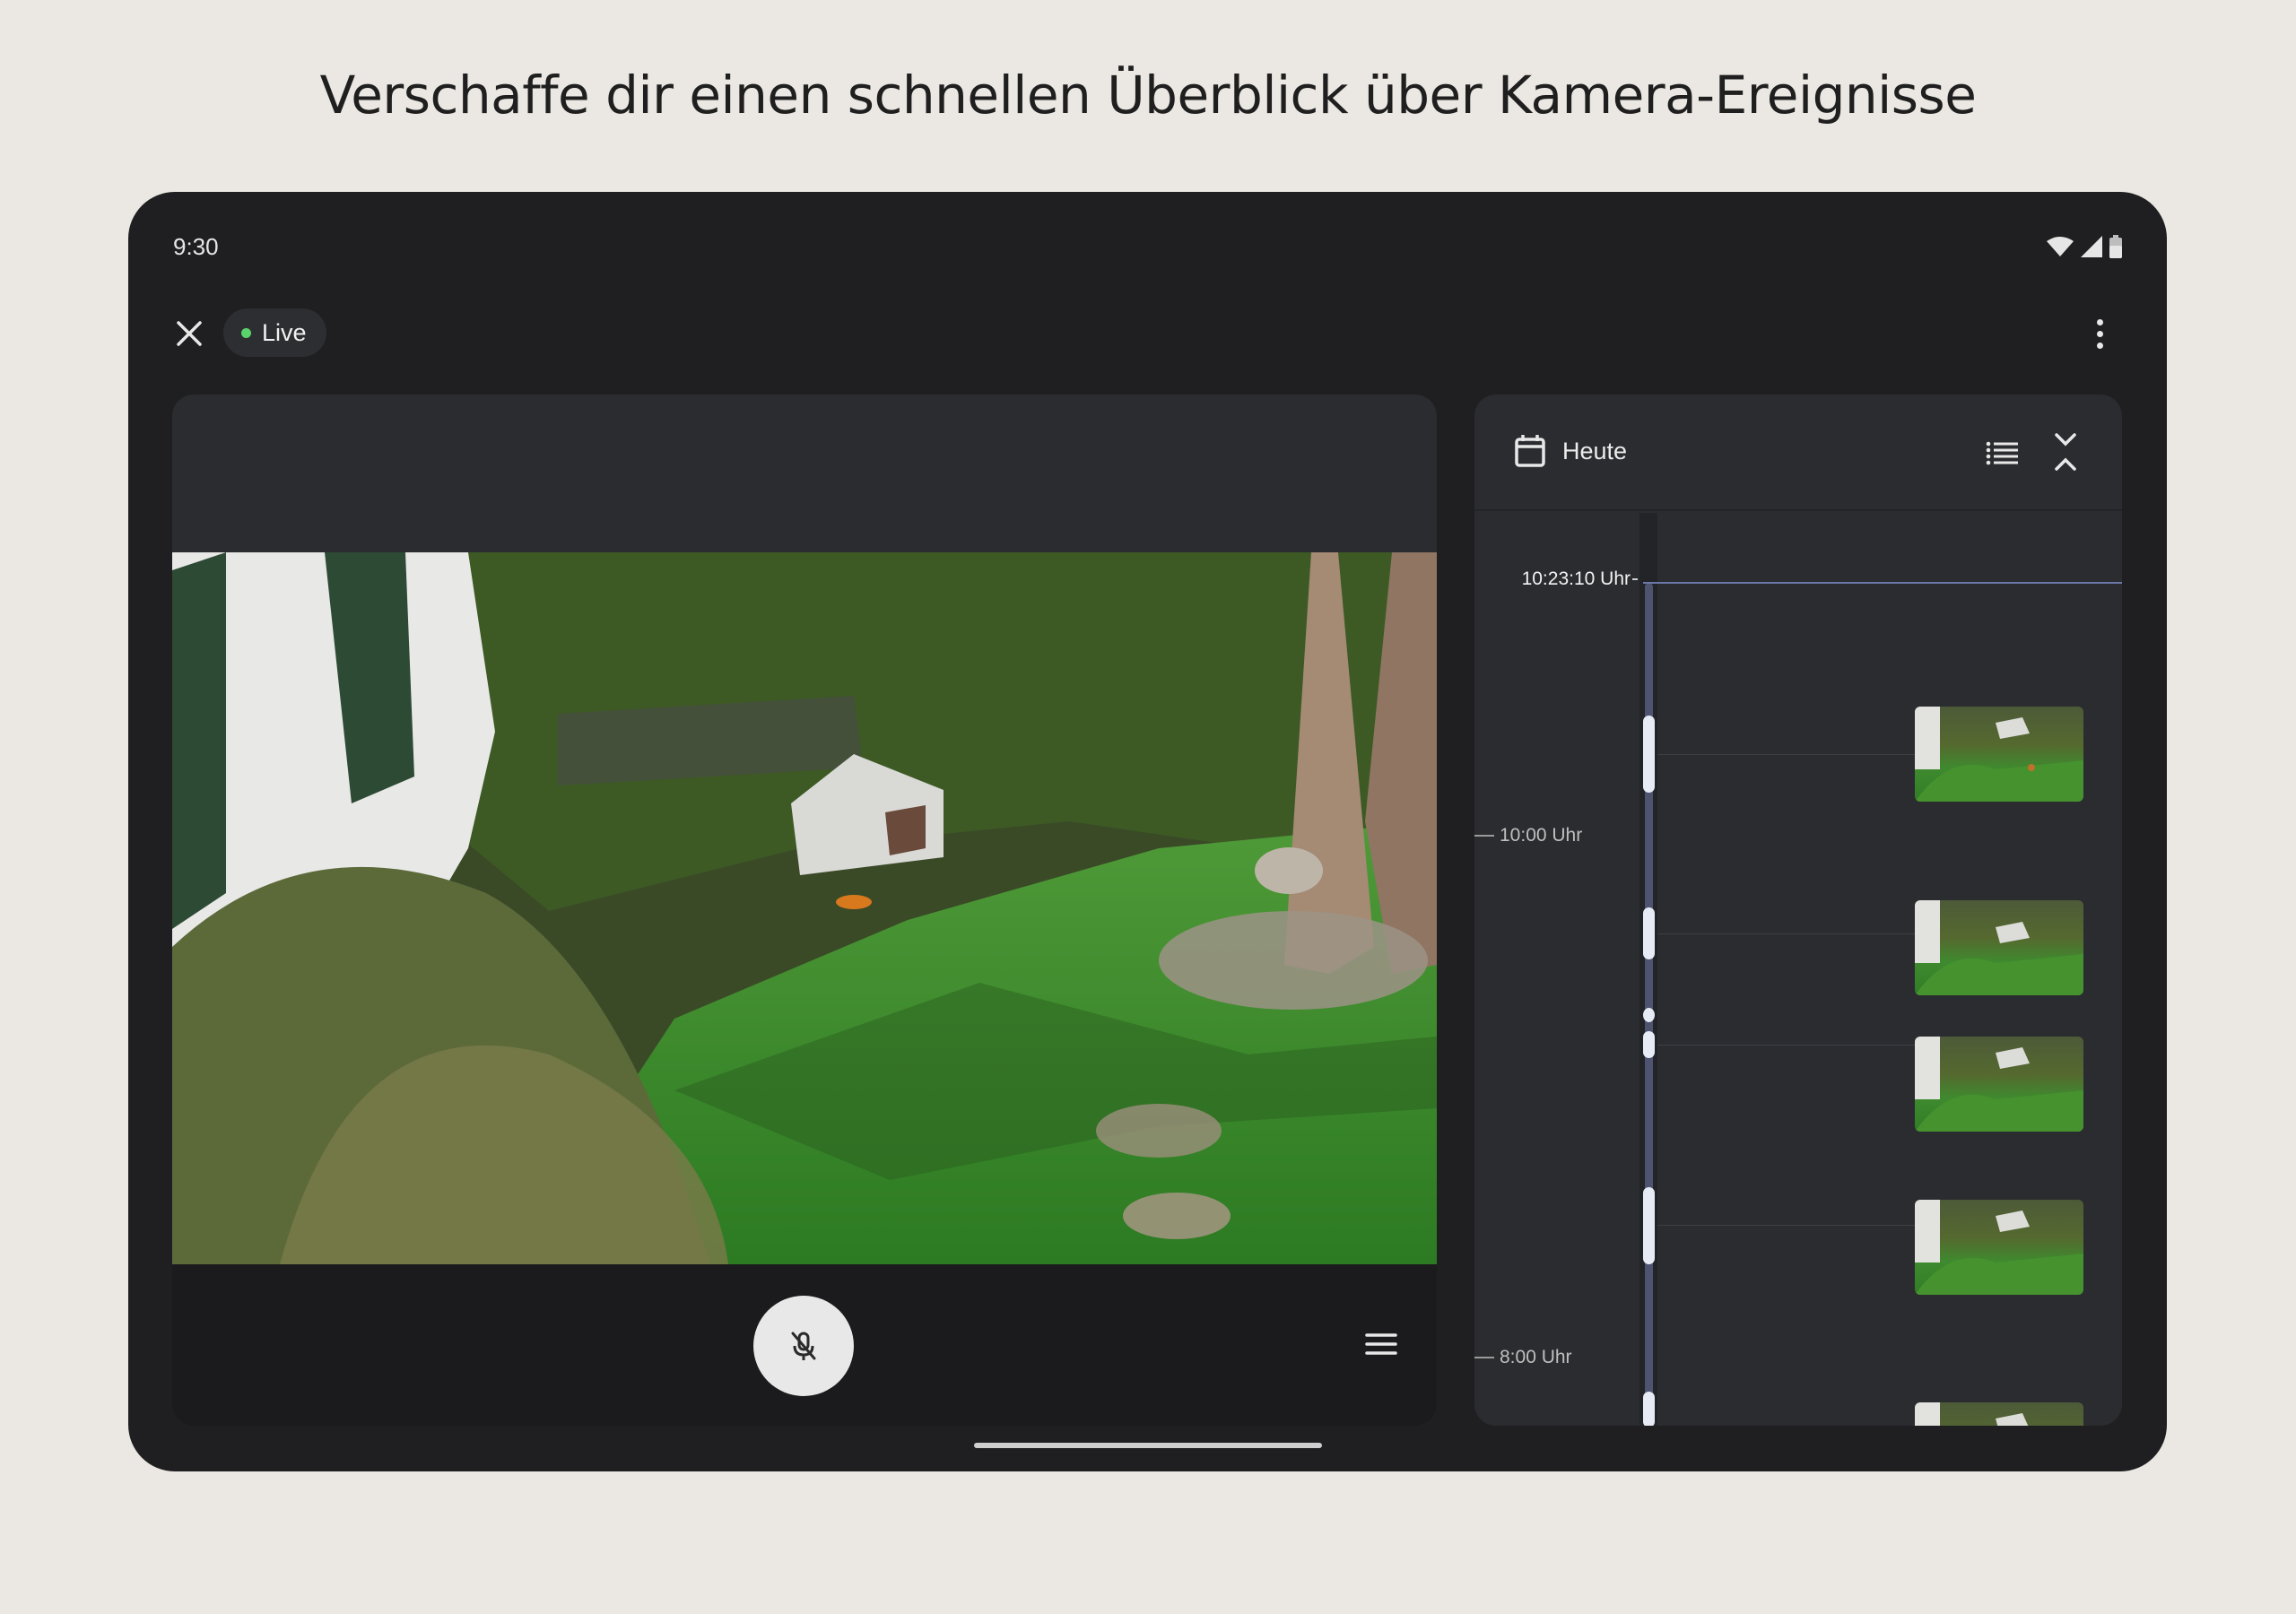 This screenshot has width=2296, height=1614. What do you see at coordinates (1148, 1445) in the screenshot?
I see `home-indicator` at bounding box center [1148, 1445].